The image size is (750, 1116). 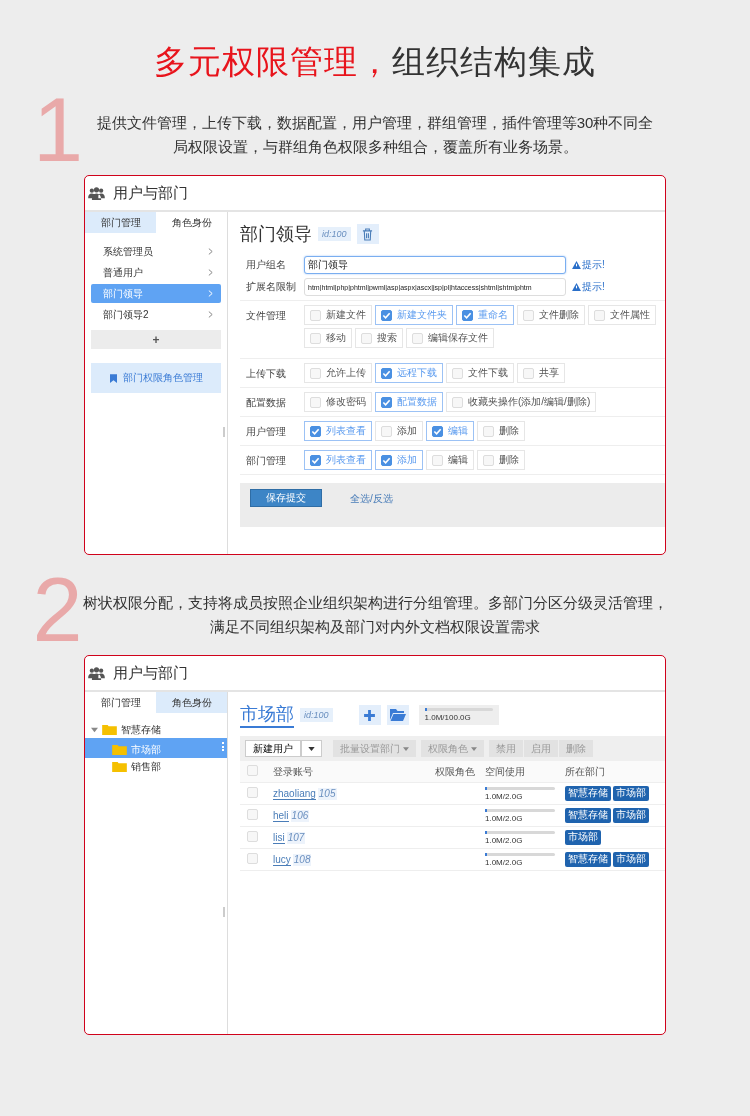 I want to click on permission-option: 编辑, so click(x=450, y=460).